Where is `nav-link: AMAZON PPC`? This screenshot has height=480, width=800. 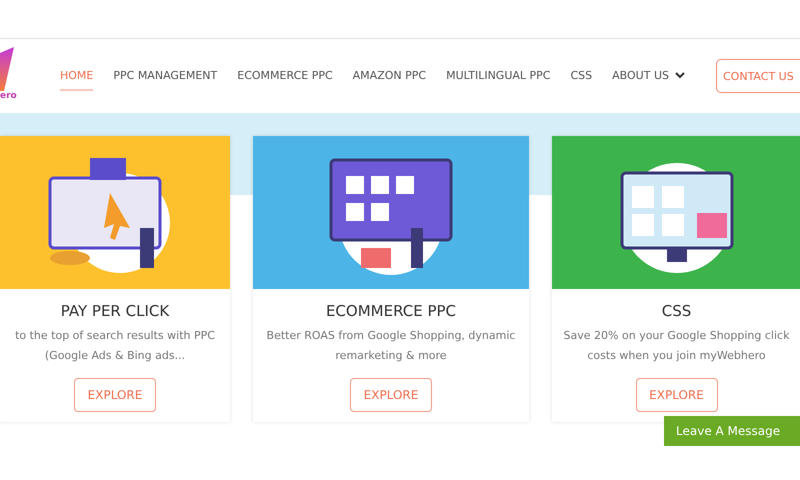
nav-link: AMAZON PPC is located at coordinates (389, 76).